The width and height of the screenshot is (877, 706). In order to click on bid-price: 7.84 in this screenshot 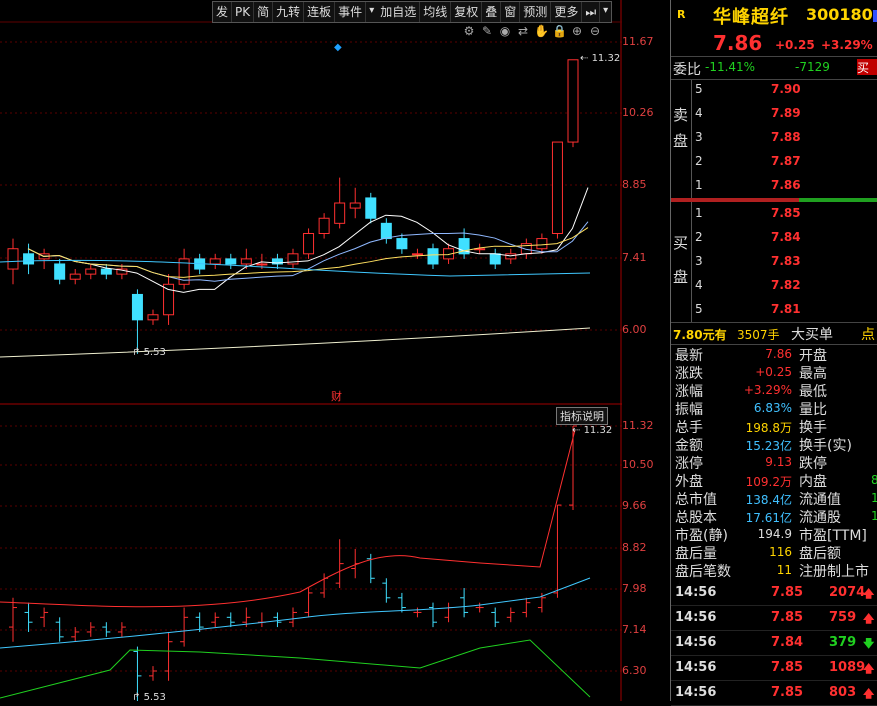, I will do `click(786, 237)`.